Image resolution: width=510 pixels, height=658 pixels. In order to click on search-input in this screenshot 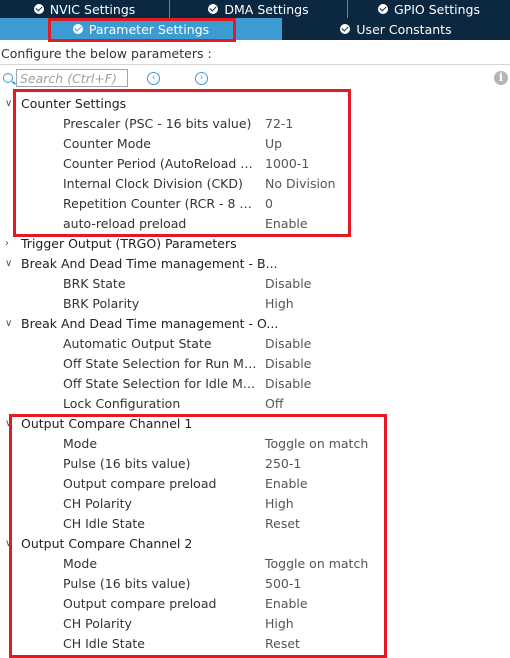, I will do `click(72, 78)`.